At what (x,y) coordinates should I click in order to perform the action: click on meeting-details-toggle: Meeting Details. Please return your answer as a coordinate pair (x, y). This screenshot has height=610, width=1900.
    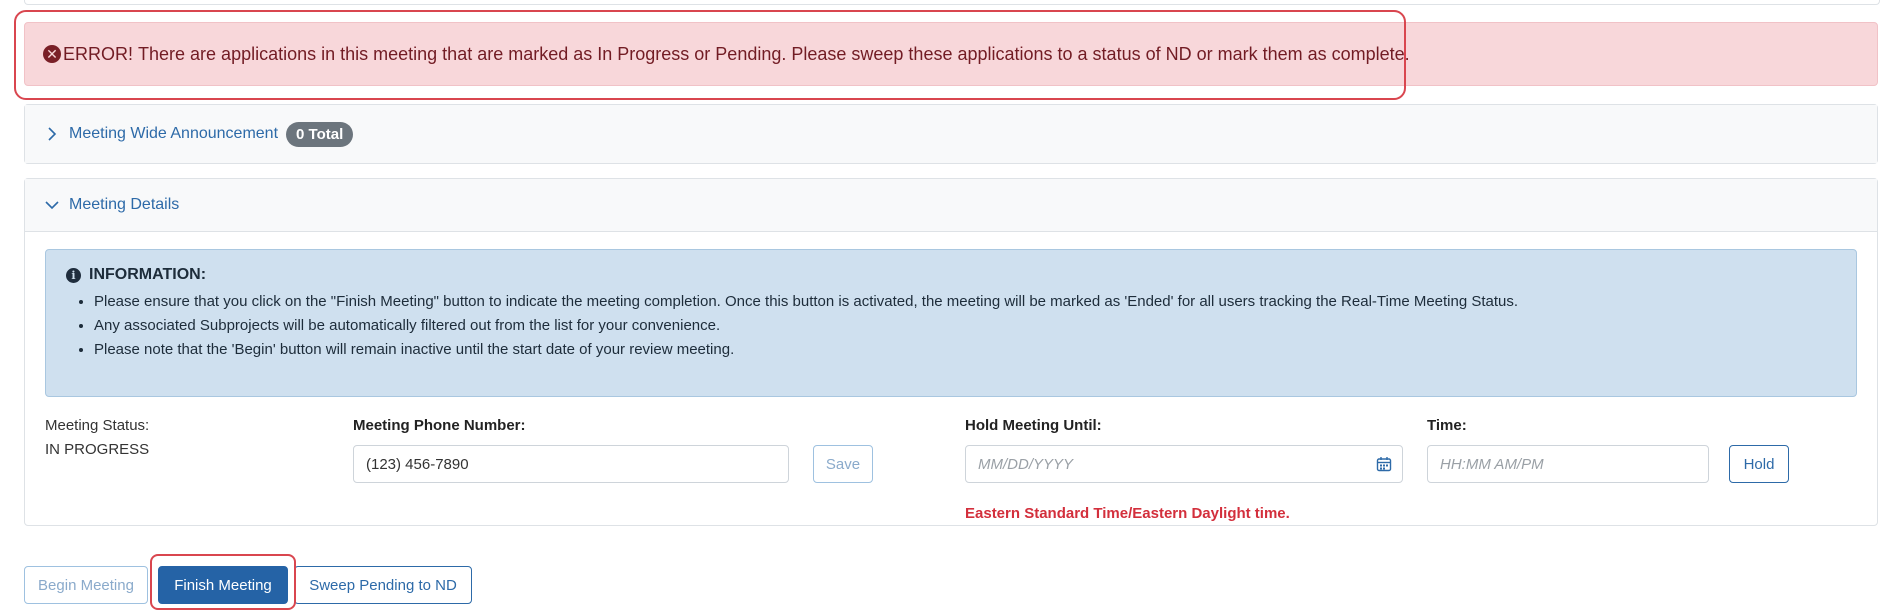
    Looking at the image, I should click on (951, 205).